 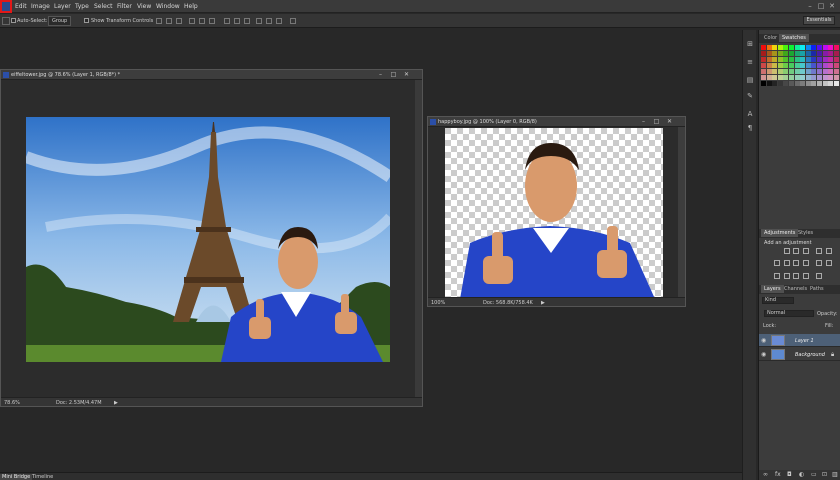 I want to click on auto-align-icon, so click(x=293, y=21).